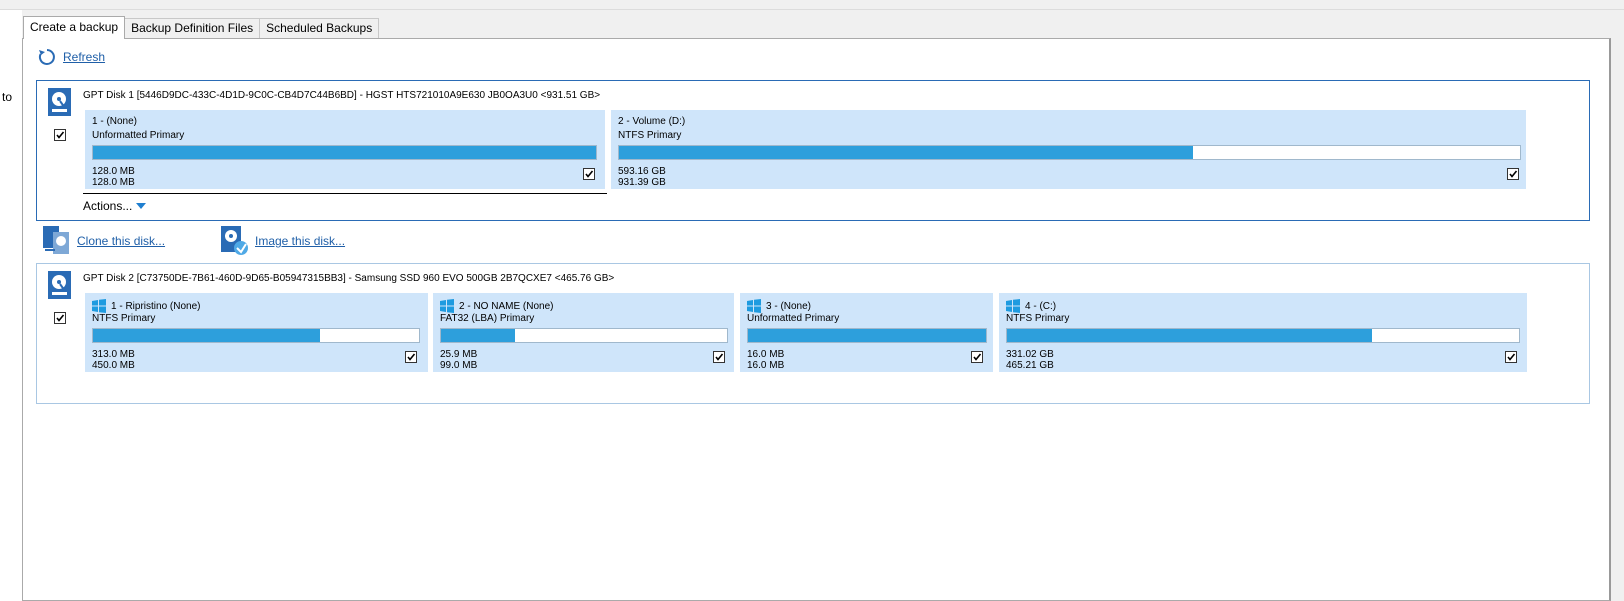  I want to click on partition-name: 1 - (None), so click(115, 121).